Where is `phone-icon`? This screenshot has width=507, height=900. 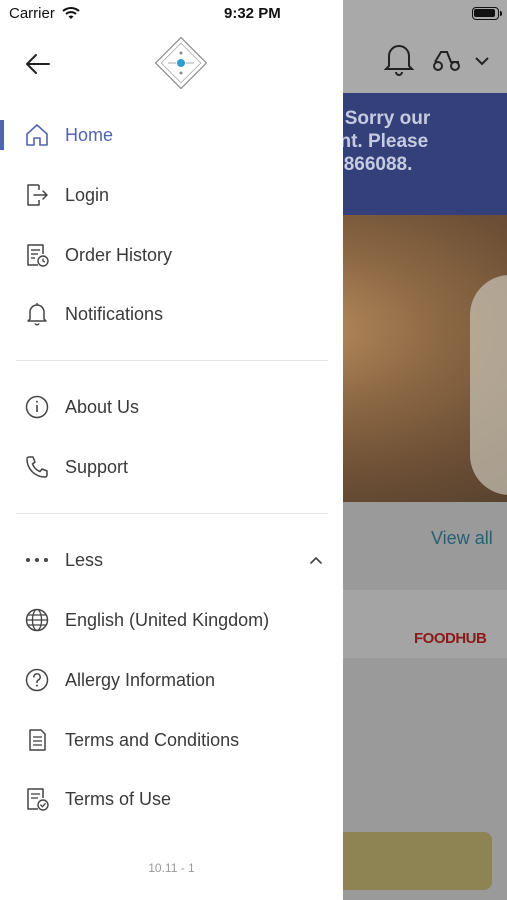 phone-icon is located at coordinates (37, 467).